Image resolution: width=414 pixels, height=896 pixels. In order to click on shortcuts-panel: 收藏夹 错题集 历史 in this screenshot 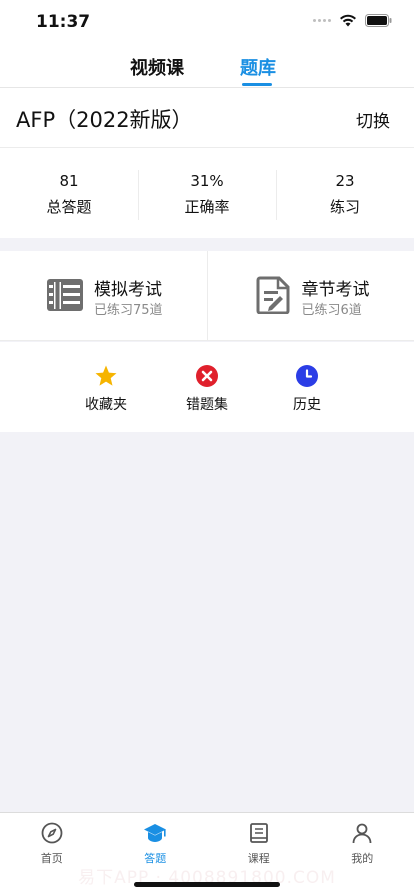, I will do `click(207, 387)`.